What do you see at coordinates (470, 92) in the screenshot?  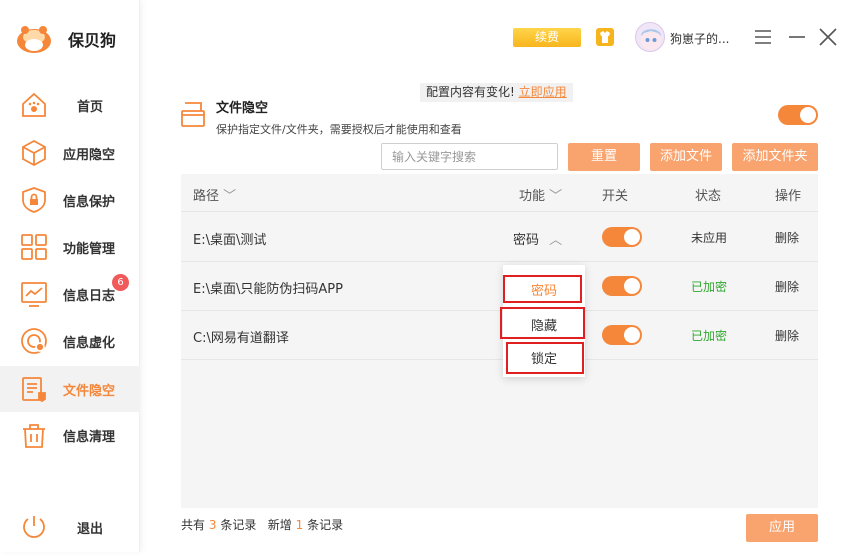 I see `notice-text: 配置内容有变化!` at bounding box center [470, 92].